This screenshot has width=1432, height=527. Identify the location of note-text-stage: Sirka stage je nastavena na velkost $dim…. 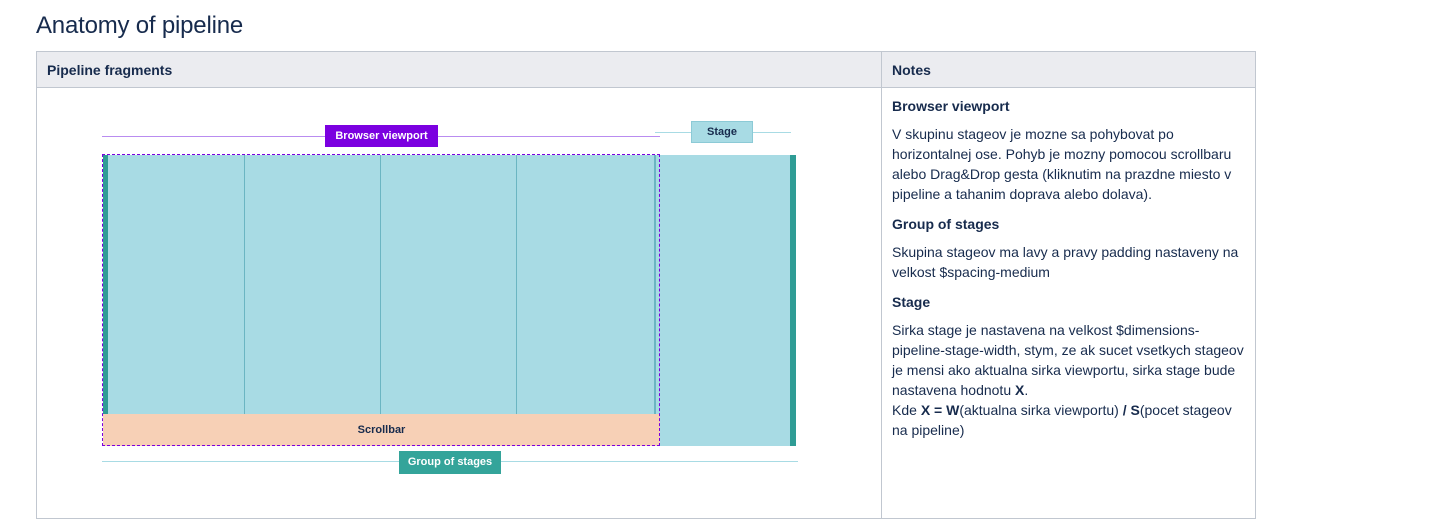
(1068, 380).